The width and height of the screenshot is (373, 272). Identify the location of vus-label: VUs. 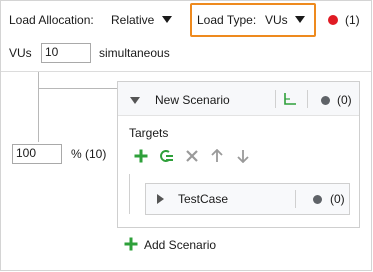
(20, 53).